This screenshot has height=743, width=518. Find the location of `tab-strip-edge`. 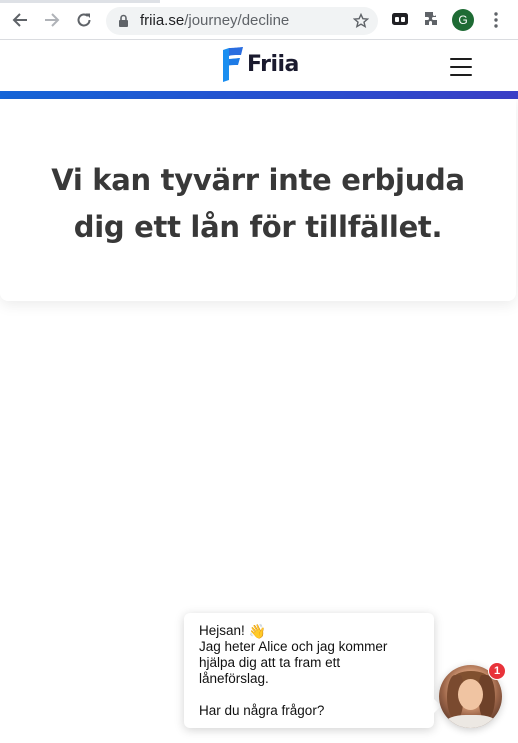

tab-strip-edge is located at coordinates (259, 1).